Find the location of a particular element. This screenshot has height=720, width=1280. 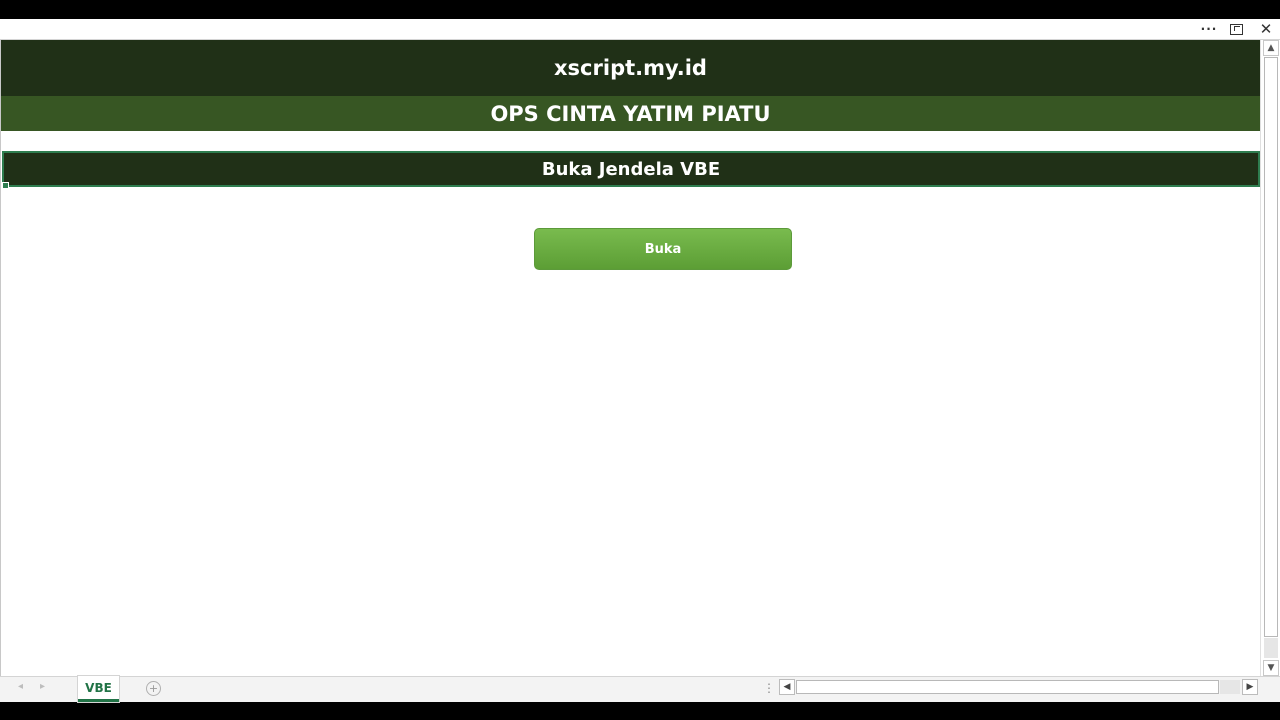

open-vbe-button: Buka is located at coordinates (663, 249).